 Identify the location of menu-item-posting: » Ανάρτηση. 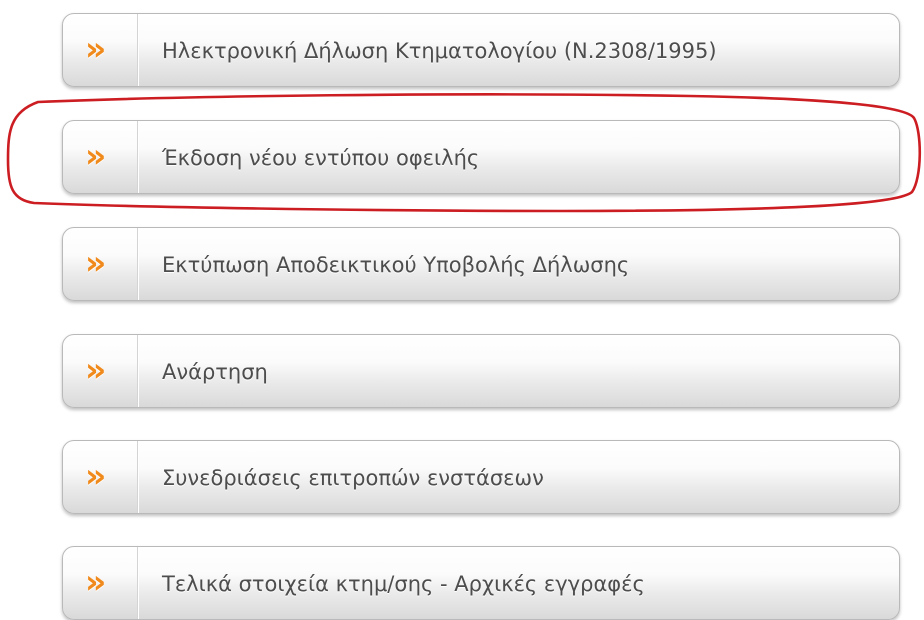
(481, 371).